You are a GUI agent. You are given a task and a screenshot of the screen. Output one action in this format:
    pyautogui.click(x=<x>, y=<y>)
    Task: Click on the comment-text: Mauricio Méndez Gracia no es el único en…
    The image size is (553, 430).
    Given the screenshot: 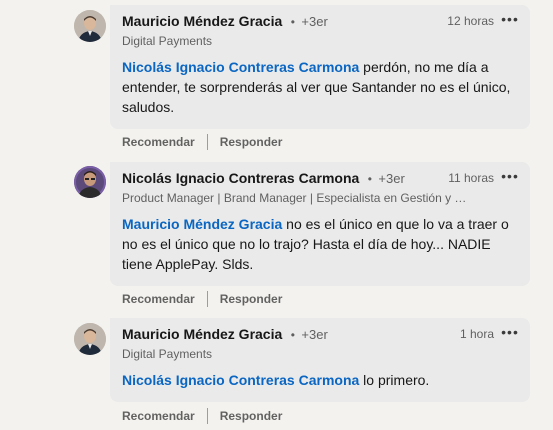 What is the action you would take?
    pyautogui.click(x=320, y=244)
    